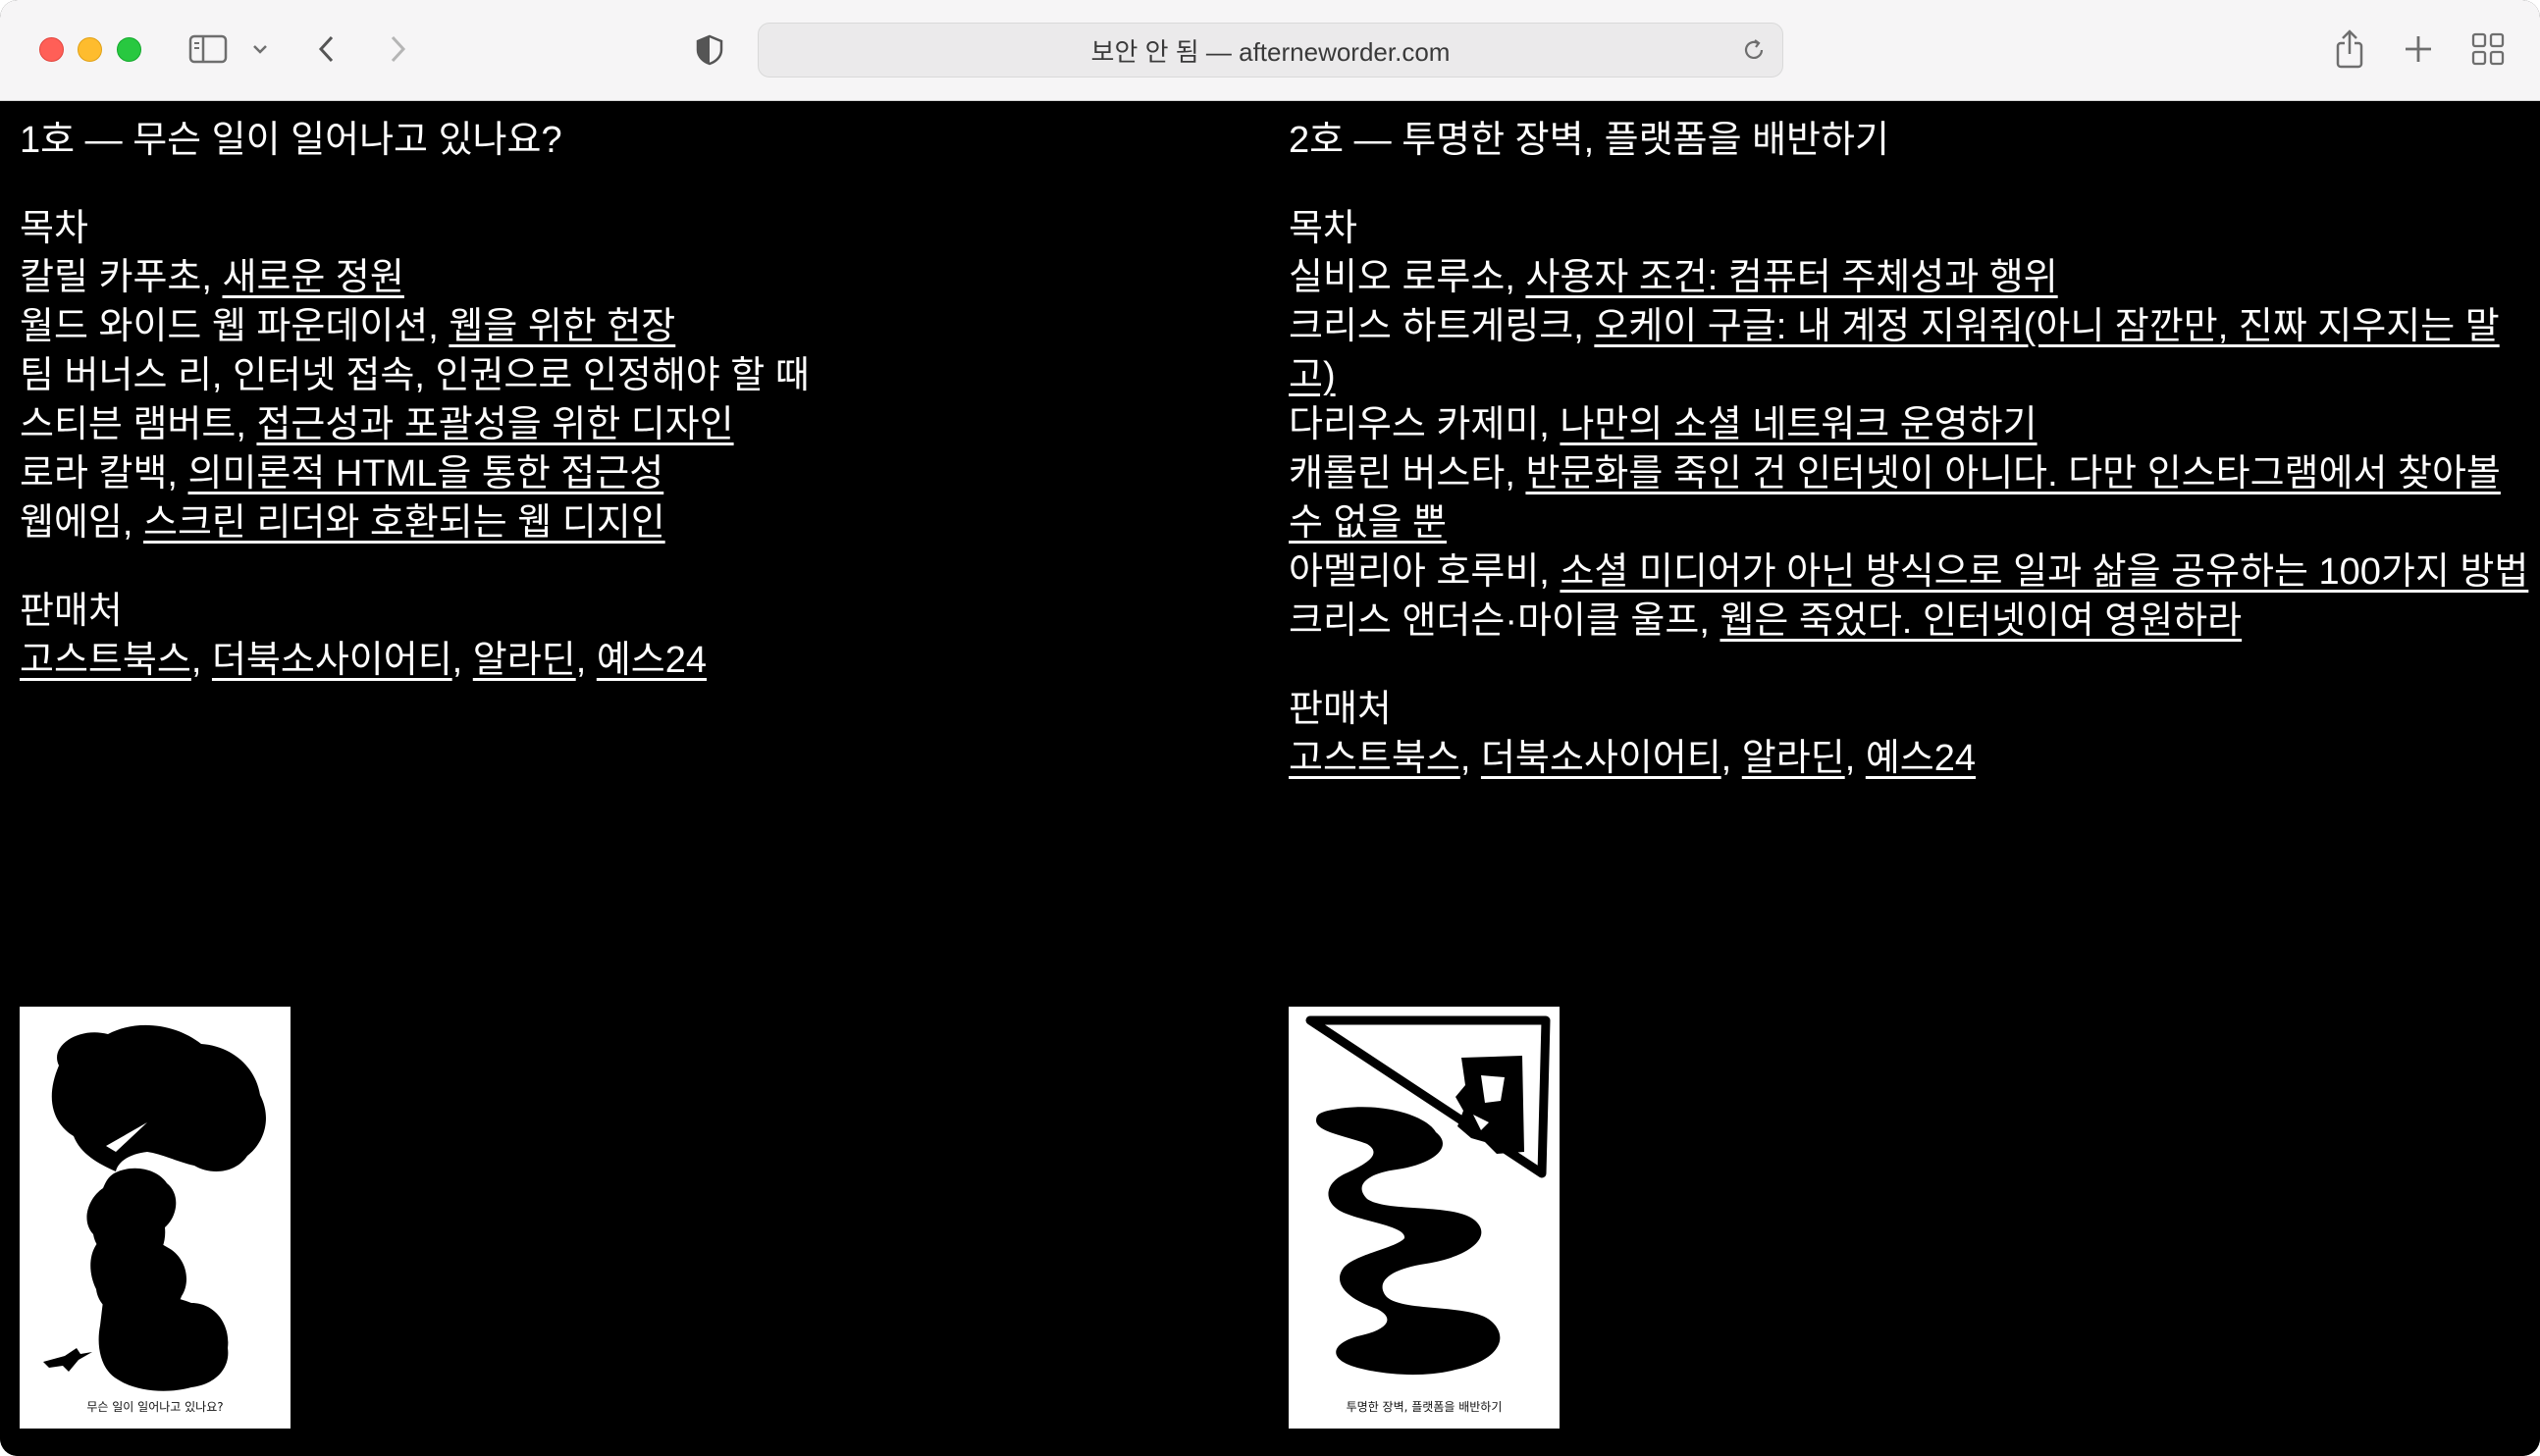 This screenshot has height=1456, width=2540. I want to click on toc-item: 칼릴 카푸초, 새로운 정원, so click(633, 277).